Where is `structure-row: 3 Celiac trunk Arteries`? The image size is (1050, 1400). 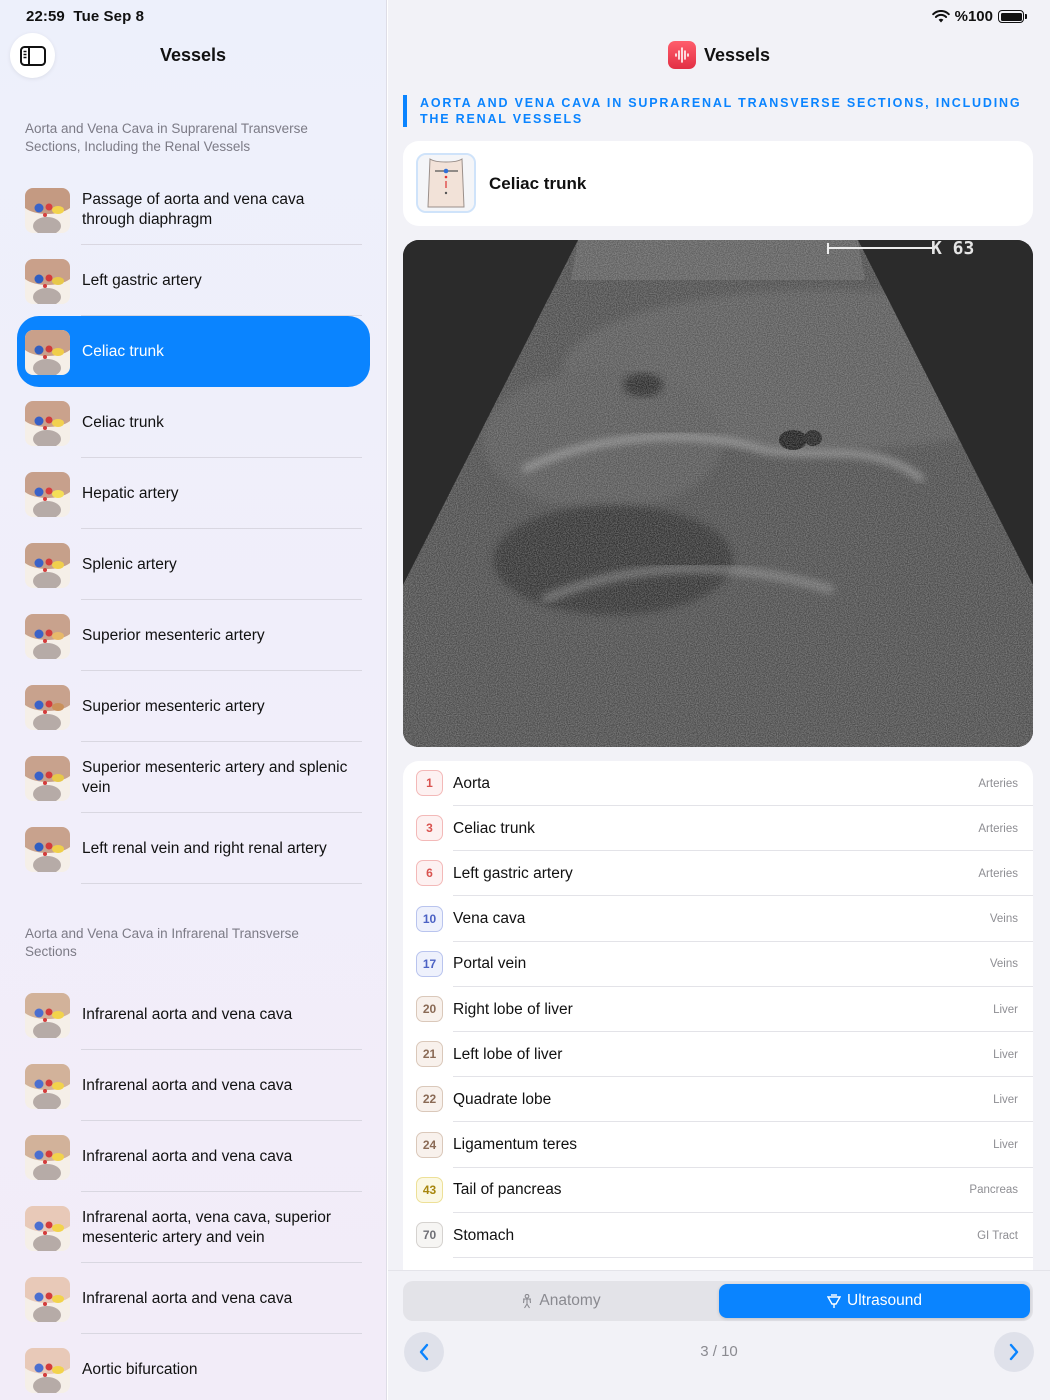
structure-row: 3 Celiac trunk Arteries is located at coordinates (718, 829).